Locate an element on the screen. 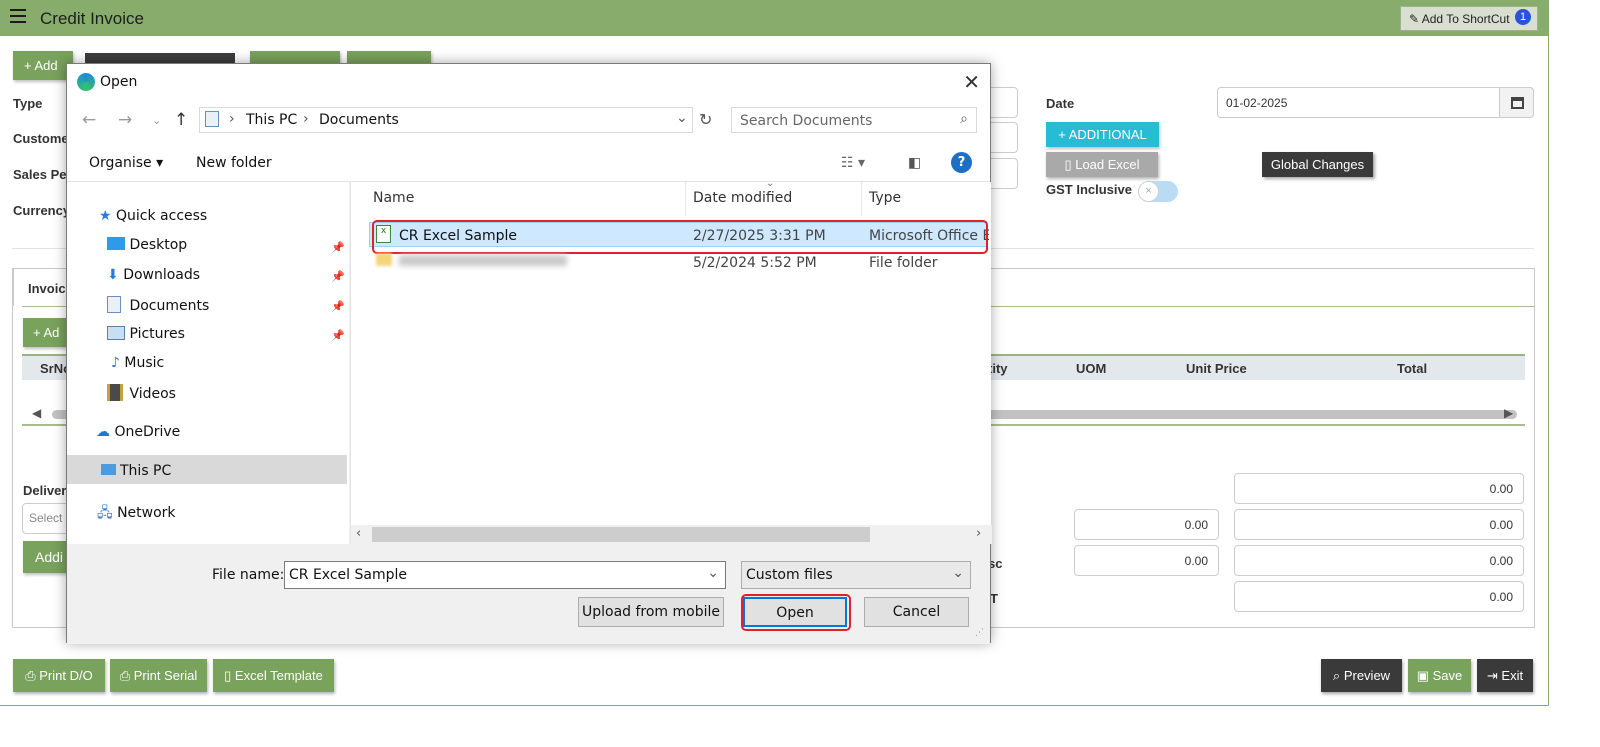 The width and height of the screenshot is (1600, 747). preview-pane-icon: ◧ is located at coordinates (914, 163).